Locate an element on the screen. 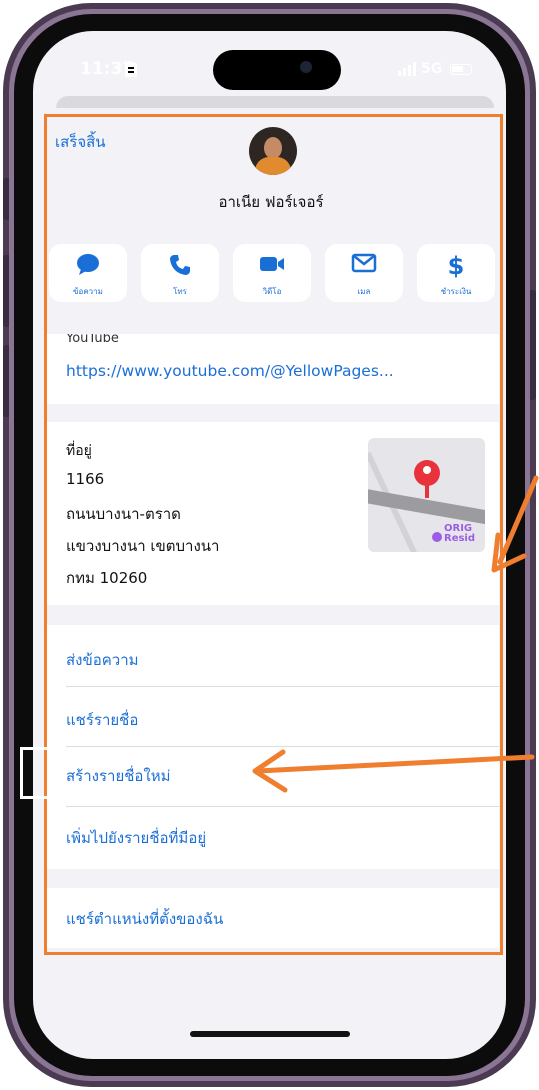 This screenshot has height=1090, width=539. home-indicator is located at coordinates (270, 1034).